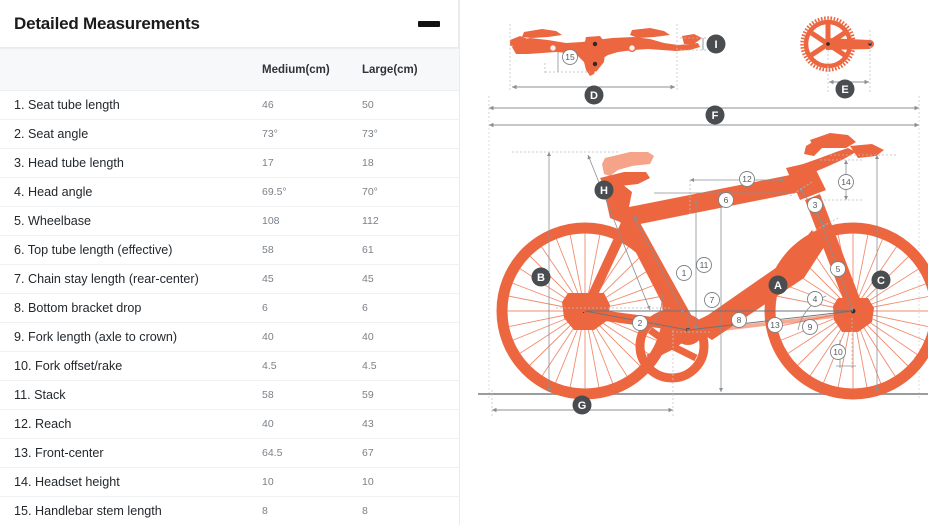 This screenshot has width=929, height=525. Describe the element at coordinates (131, 482) in the screenshot. I see `measurement-label: 14. Headset height` at that location.